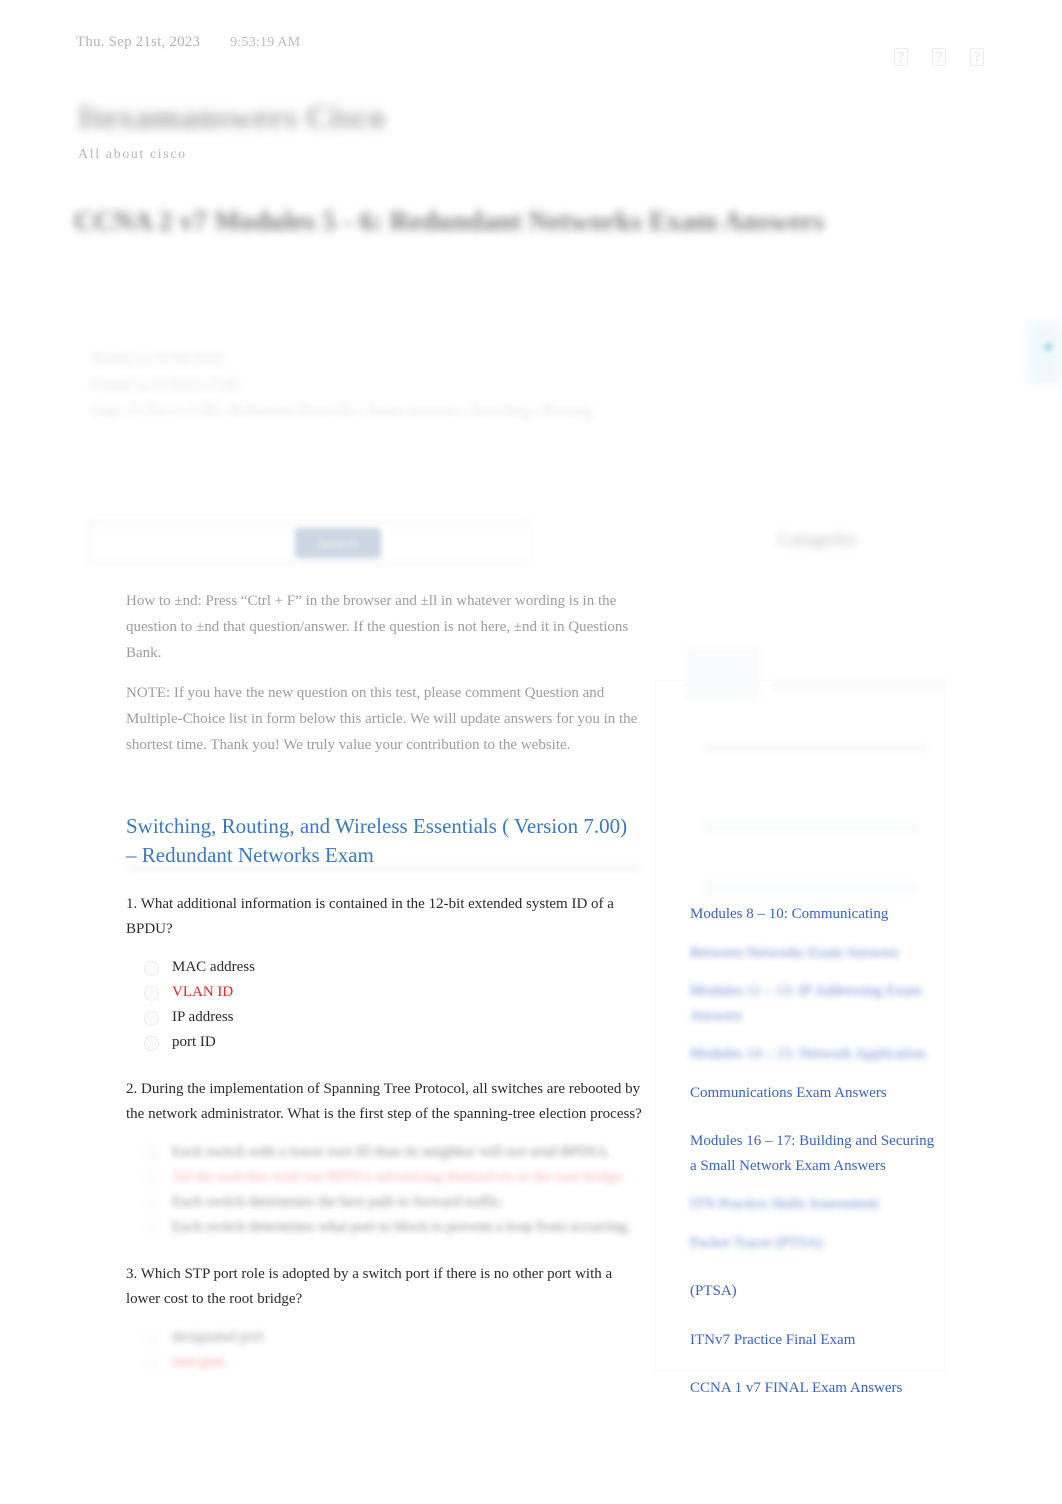 Image resolution: width=1062 pixels, height=1504 pixels. I want to click on chat-bubble-icon: ●, so click(1048, 346).